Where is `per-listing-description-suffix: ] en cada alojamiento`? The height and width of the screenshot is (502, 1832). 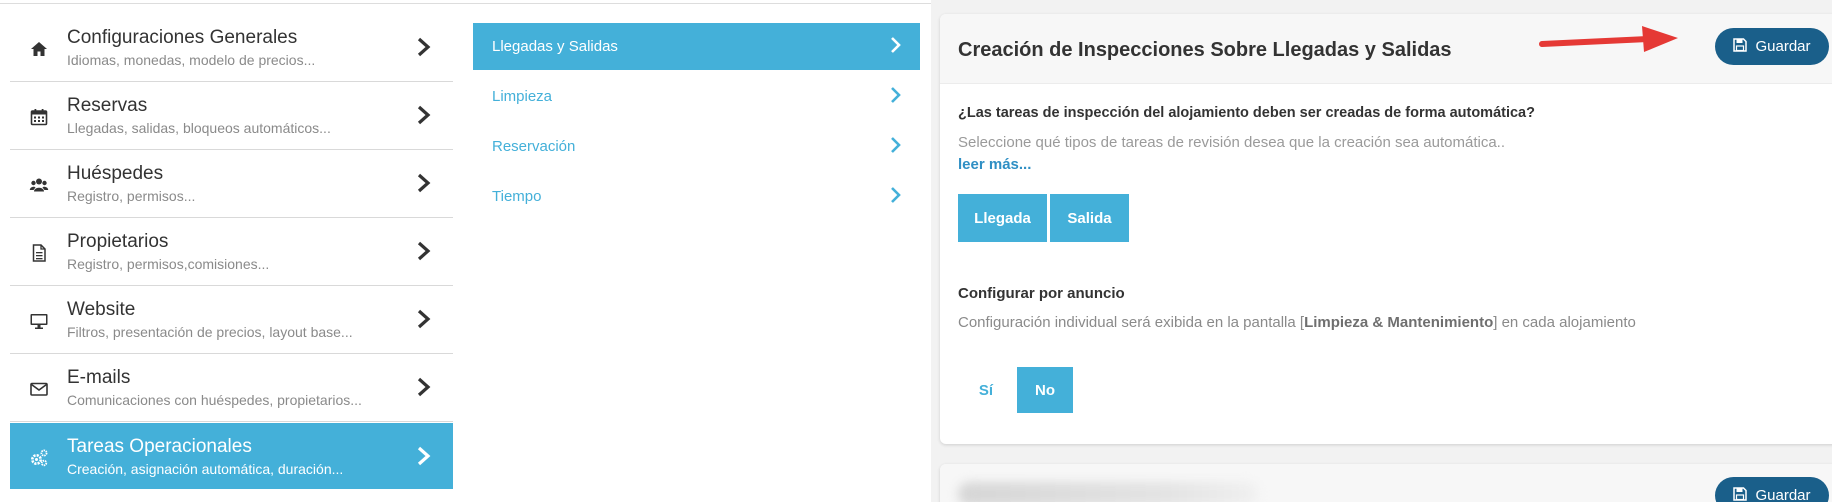
per-listing-description-suffix: ] en cada alojamiento is located at coordinates (1564, 322).